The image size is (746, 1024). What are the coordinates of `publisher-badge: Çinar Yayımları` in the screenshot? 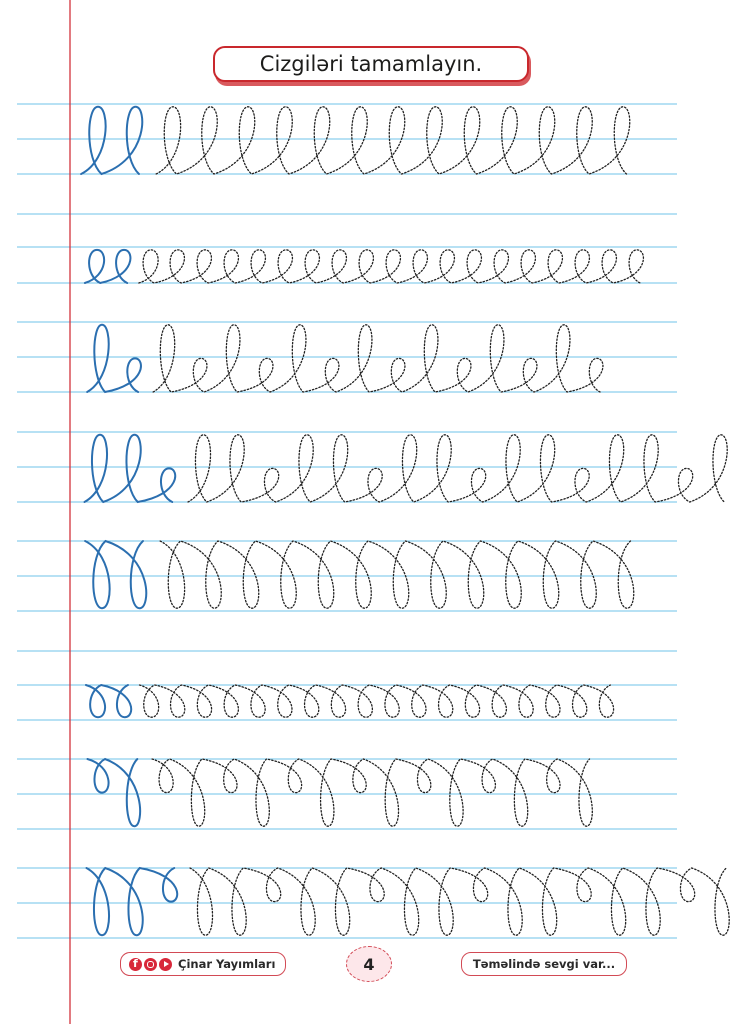 It's located at (203, 964).